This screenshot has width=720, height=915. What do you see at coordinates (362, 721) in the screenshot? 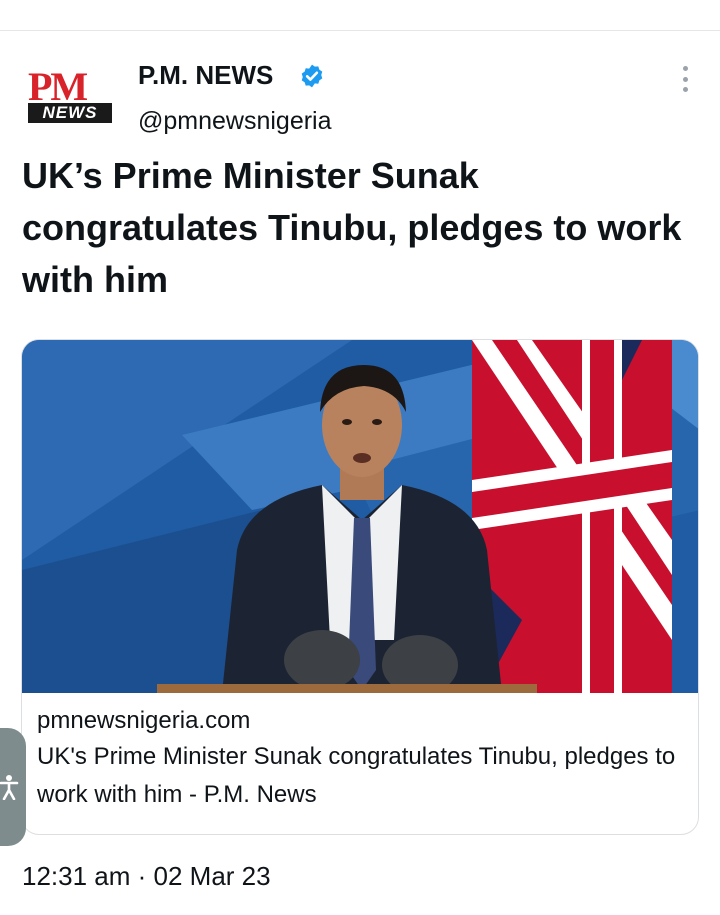
I see `card-domain: pmnewsnigeria.com` at bounding box center [362, 721].